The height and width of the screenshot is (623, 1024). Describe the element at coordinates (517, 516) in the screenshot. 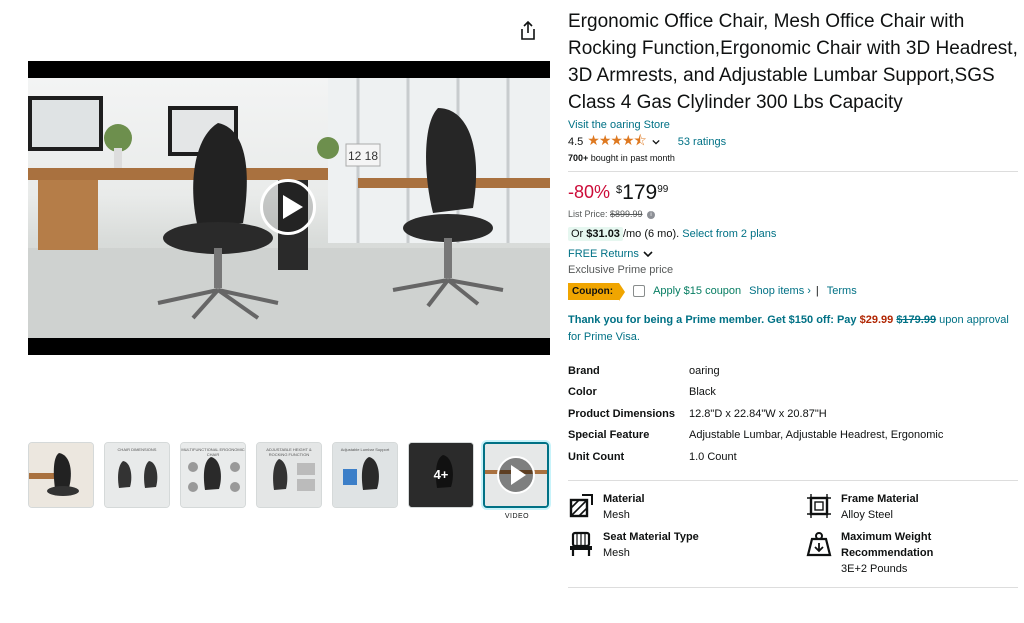

I see `video-label: VIDEO` at that location.